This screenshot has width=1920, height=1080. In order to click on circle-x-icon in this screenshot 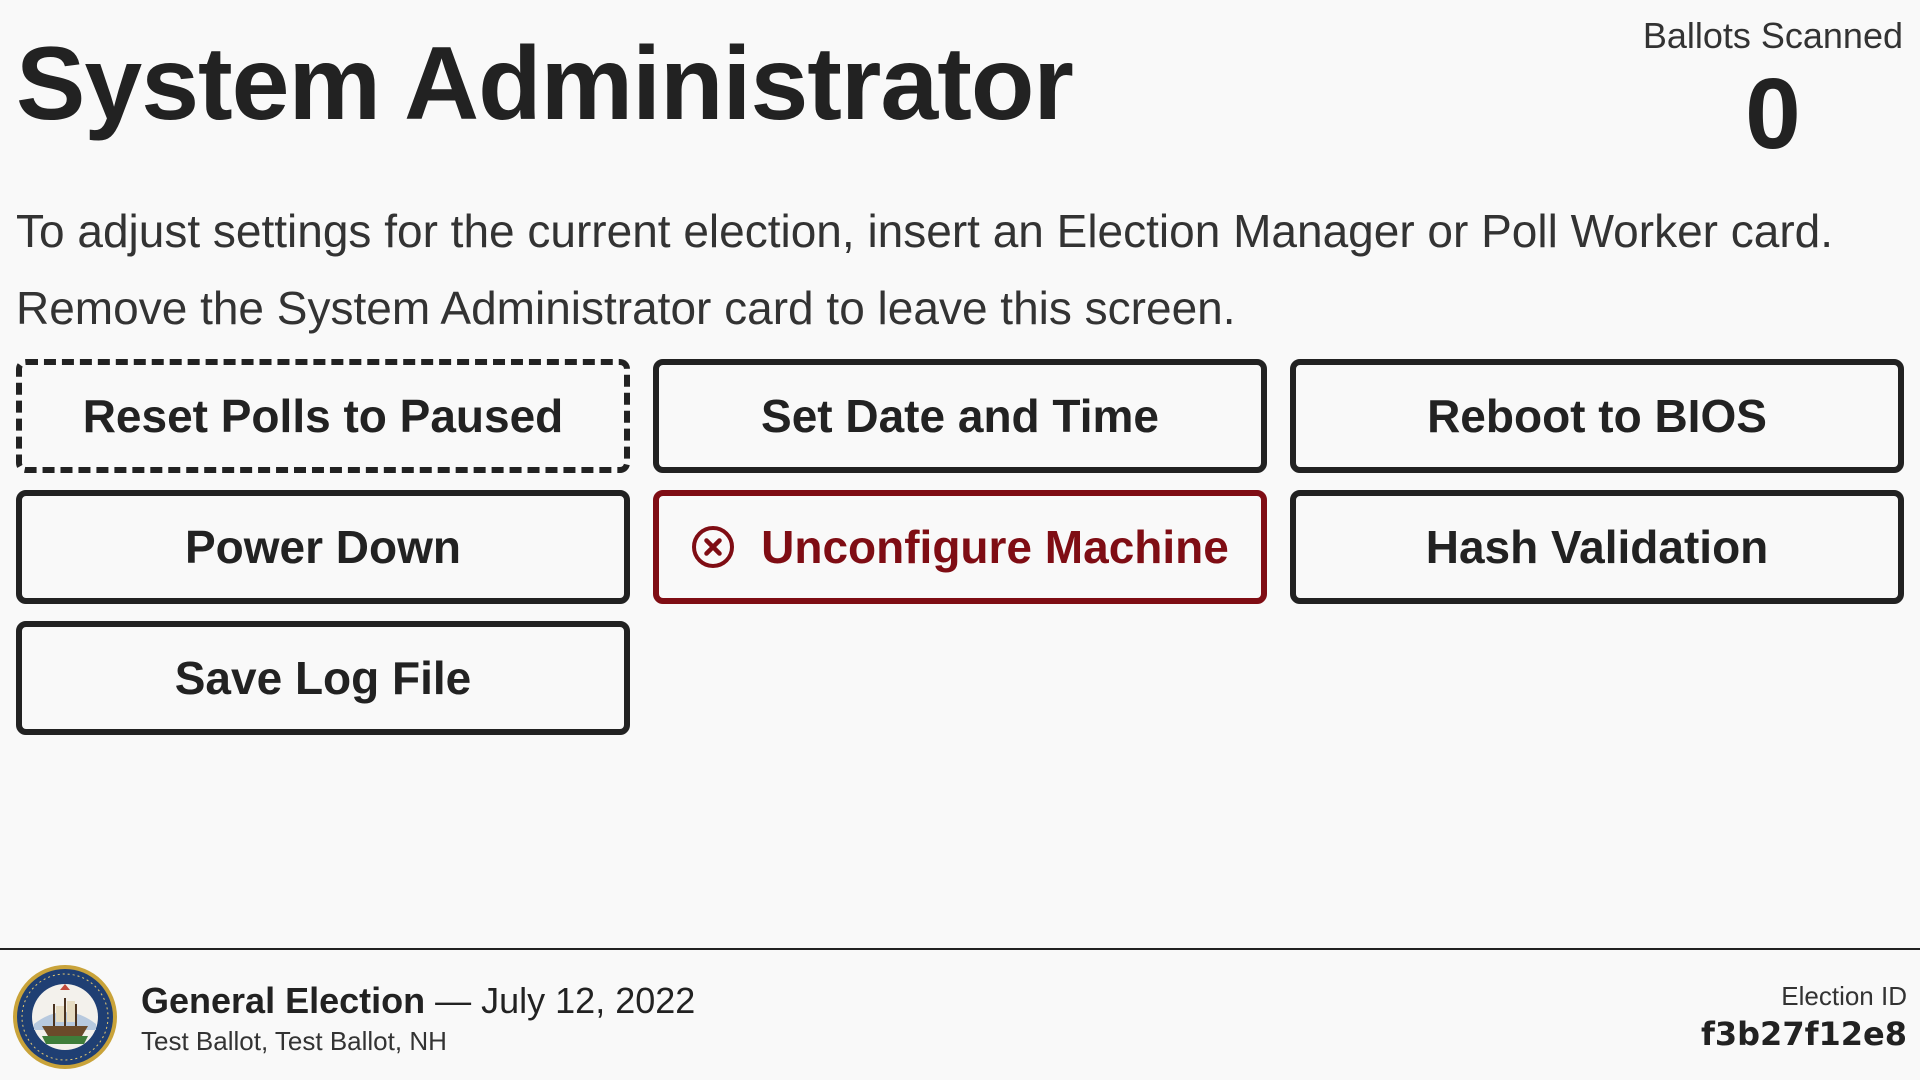, I will do `click(713, 547)`.